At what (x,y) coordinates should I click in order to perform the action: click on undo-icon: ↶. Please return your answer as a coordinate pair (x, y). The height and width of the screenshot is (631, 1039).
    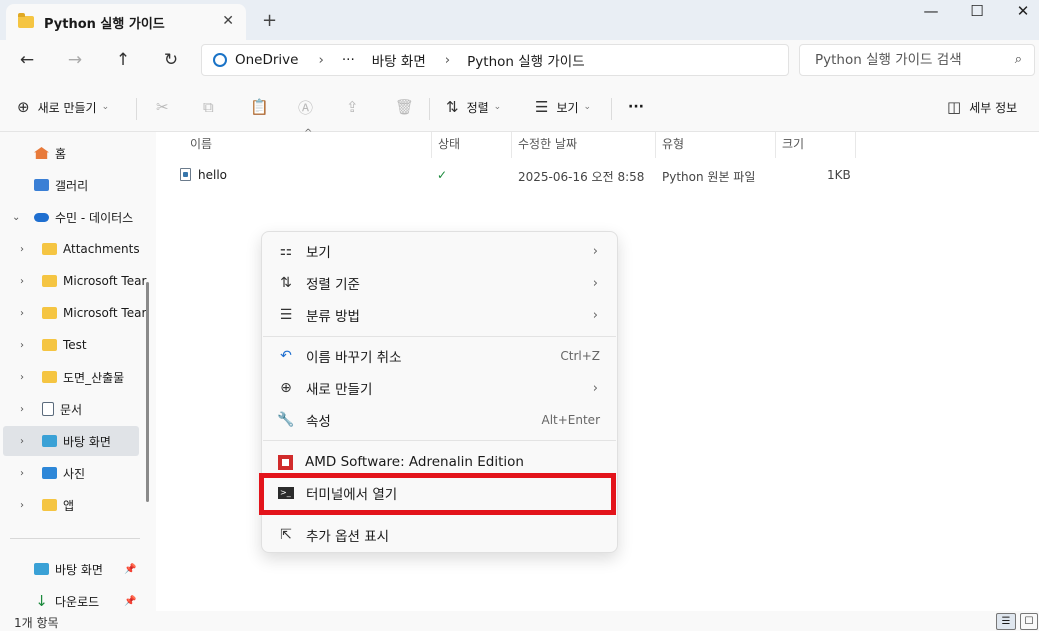
    Looking at the image, I should click on (286, 356).